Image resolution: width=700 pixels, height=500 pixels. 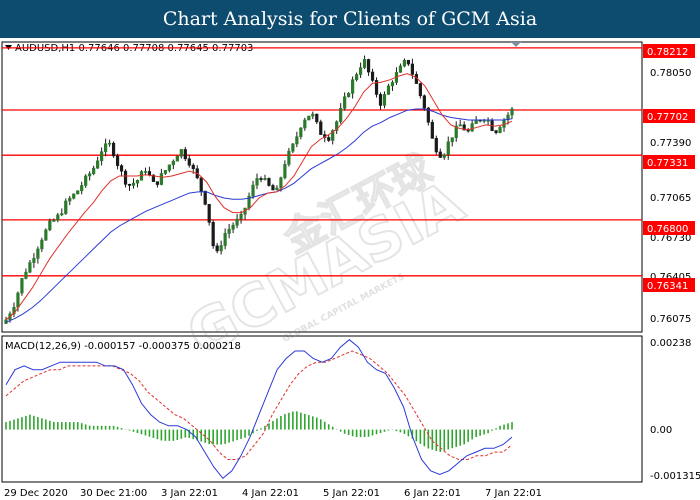 I want to click on level-label: 0.78212, so click(x=667, y=52).